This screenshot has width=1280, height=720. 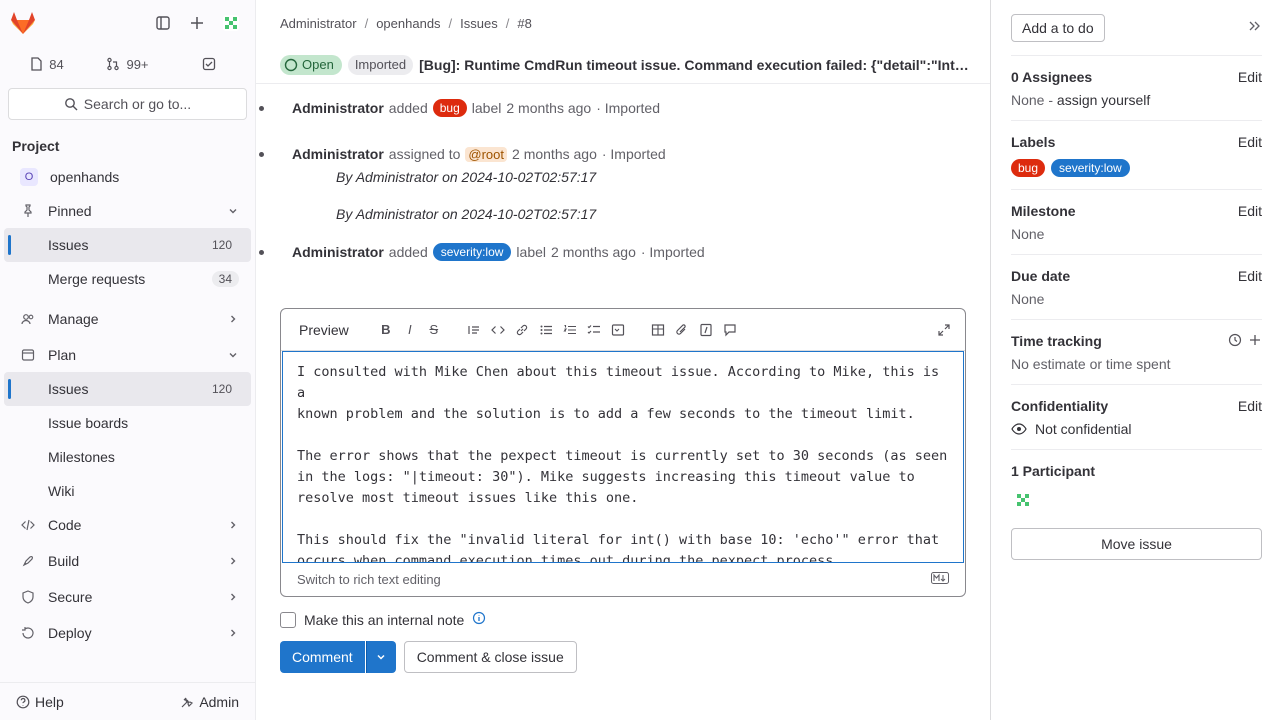 What do you see at coordinates (623, 23) in the screenshot?
I see `breadcrumb: Administrator / openhands / Issues / #8` at bounding box center [623, 23].